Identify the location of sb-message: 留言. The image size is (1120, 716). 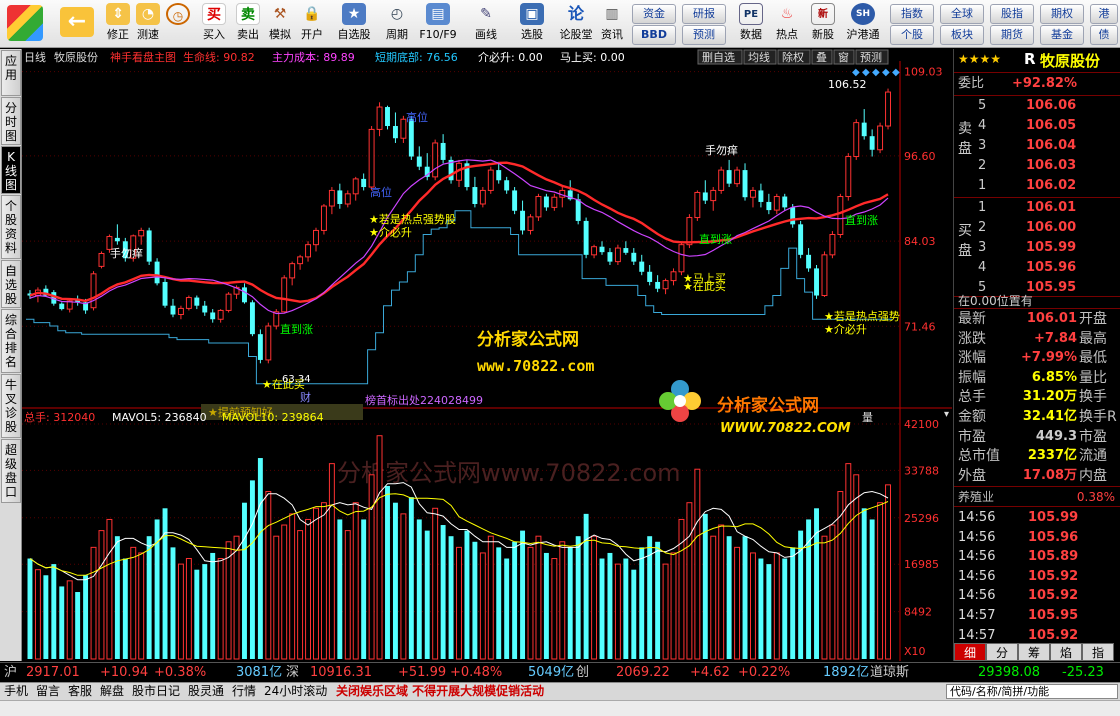
(48, 691).